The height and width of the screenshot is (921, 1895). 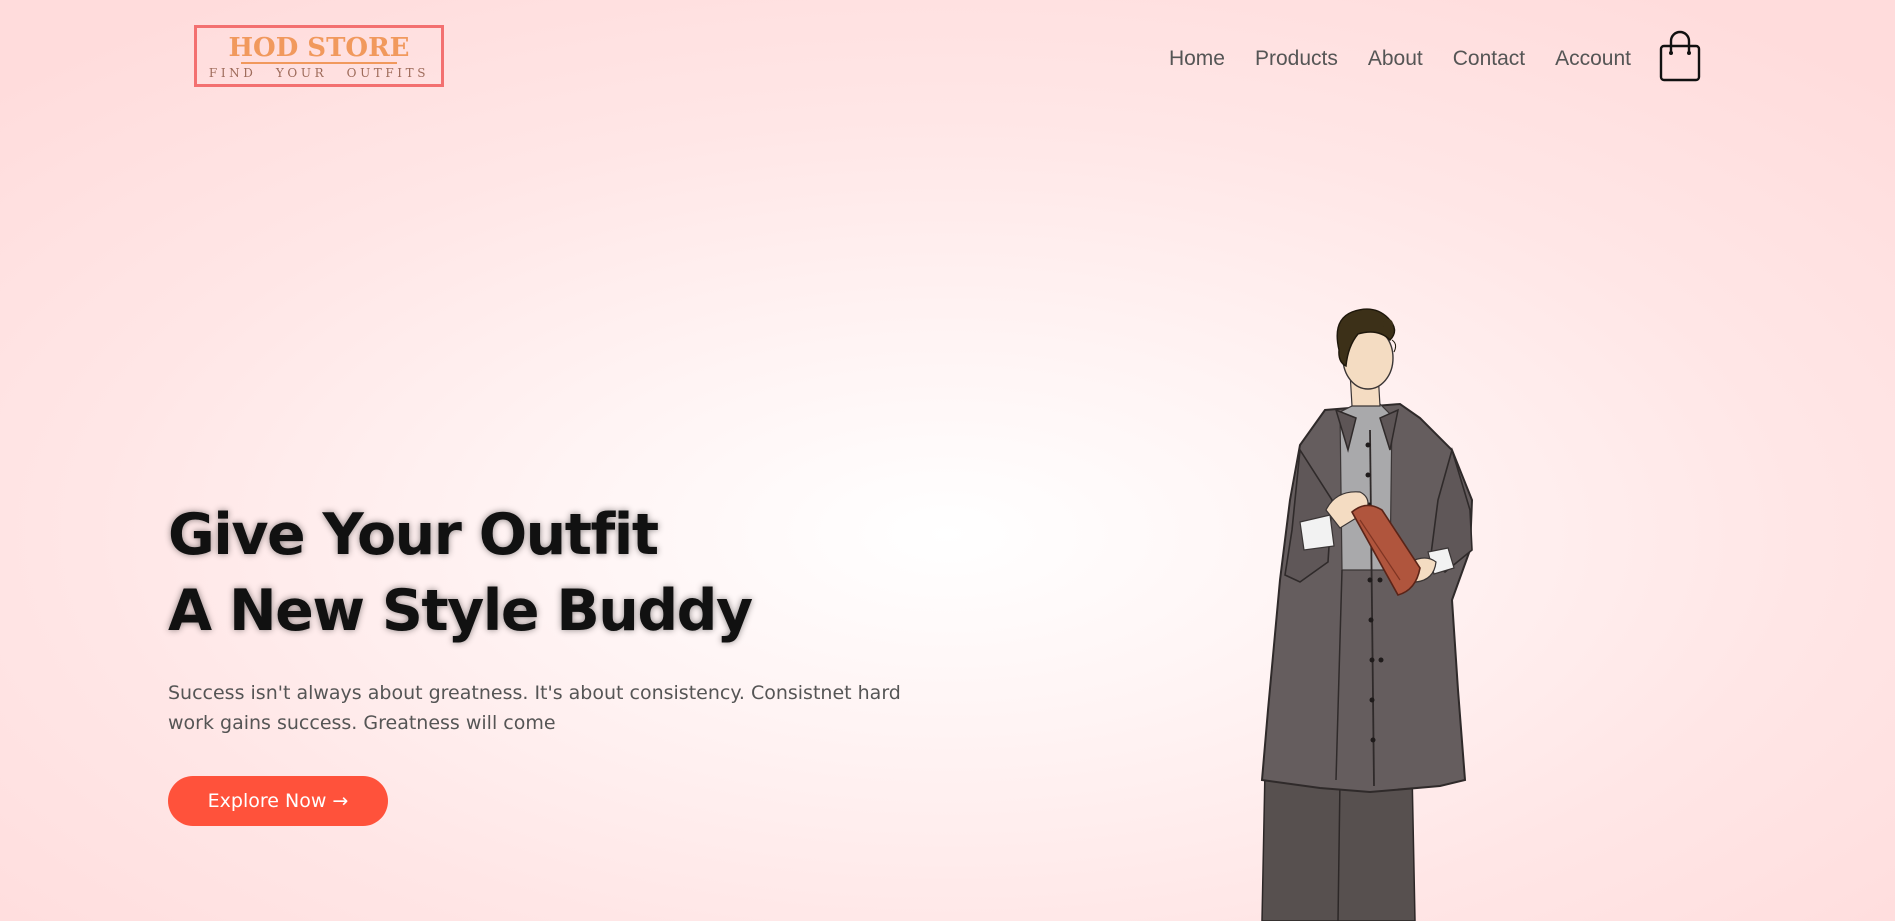 I want to click on main-nav: Home Products About Contact Account, so click(x=1400, y=59).